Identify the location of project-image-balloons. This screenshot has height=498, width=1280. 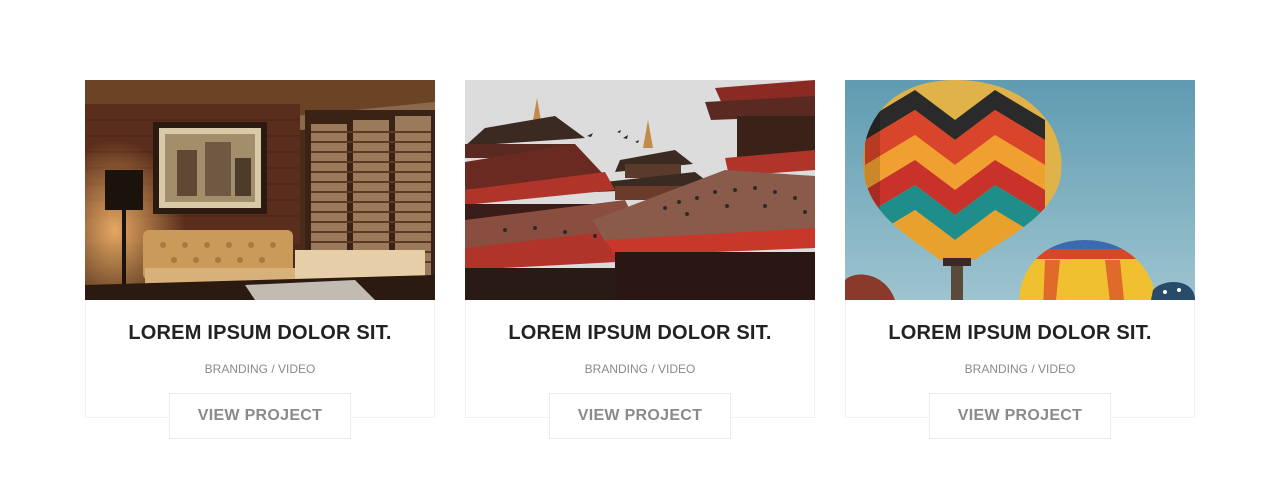
(1020, 190).